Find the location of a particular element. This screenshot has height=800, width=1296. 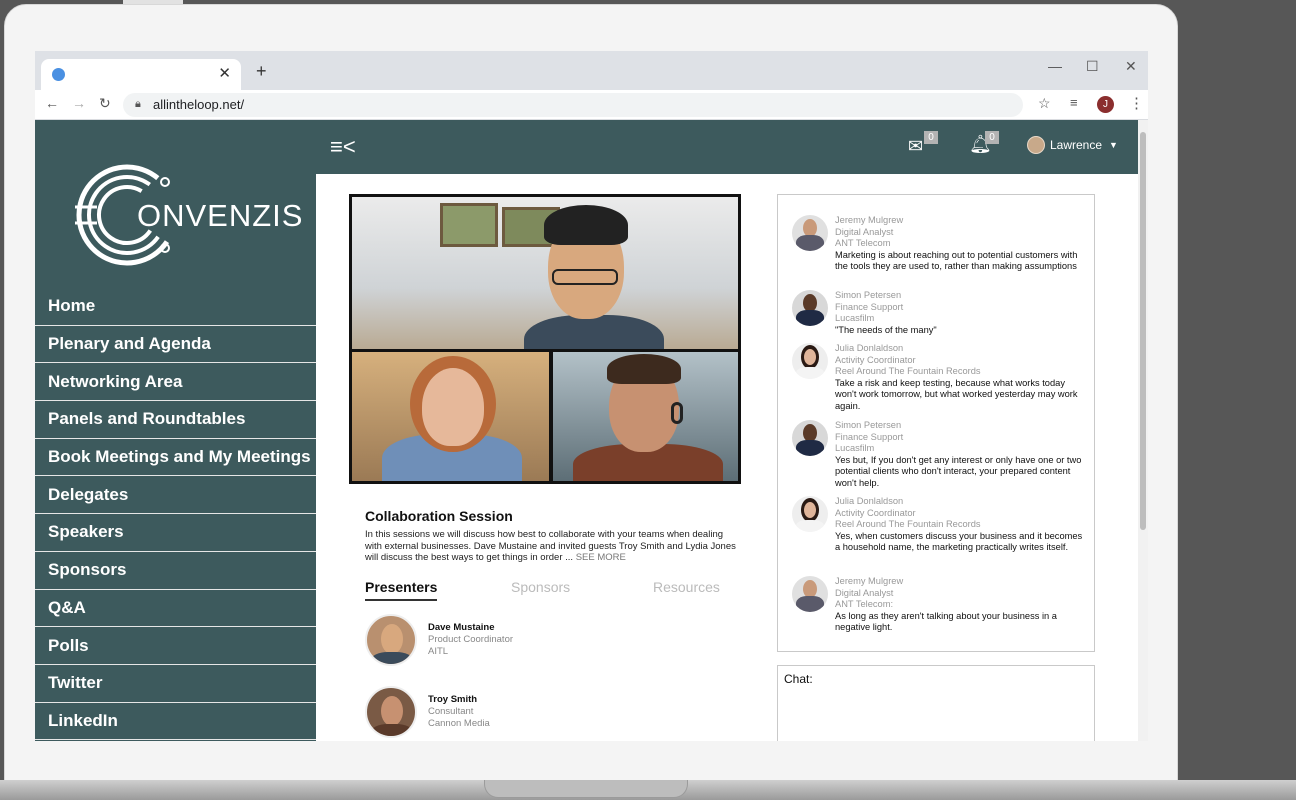

forward-icon: → is located at coordinates (79, 103).